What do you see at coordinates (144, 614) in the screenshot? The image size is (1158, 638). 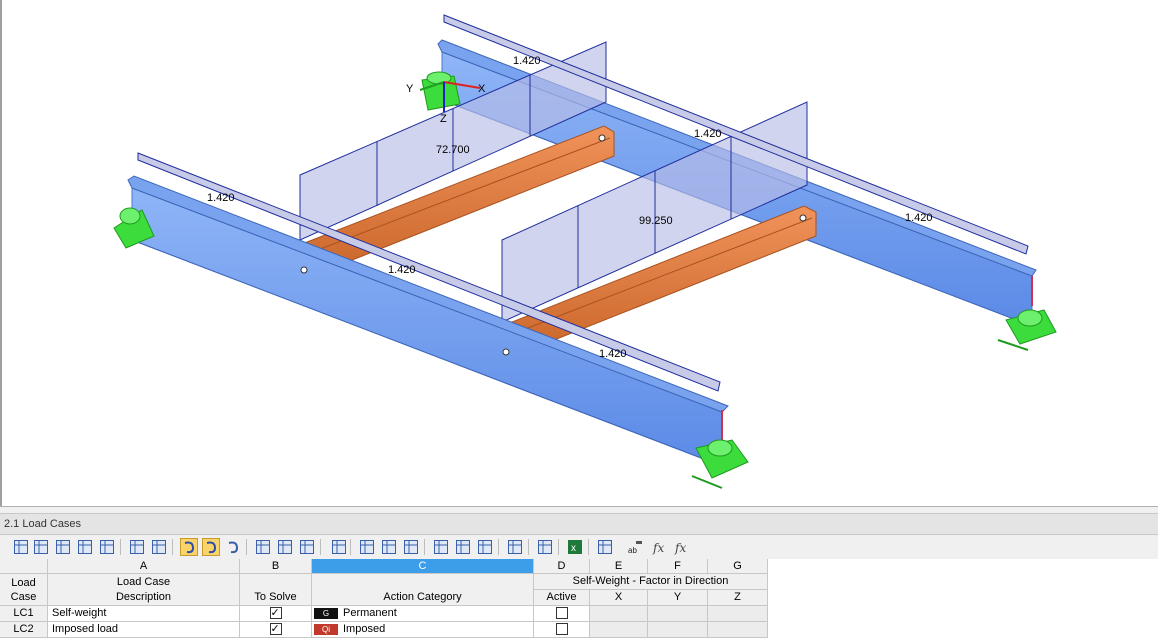 I see `row-lc1-description: Self-weight` at bounding box center [144, 614].